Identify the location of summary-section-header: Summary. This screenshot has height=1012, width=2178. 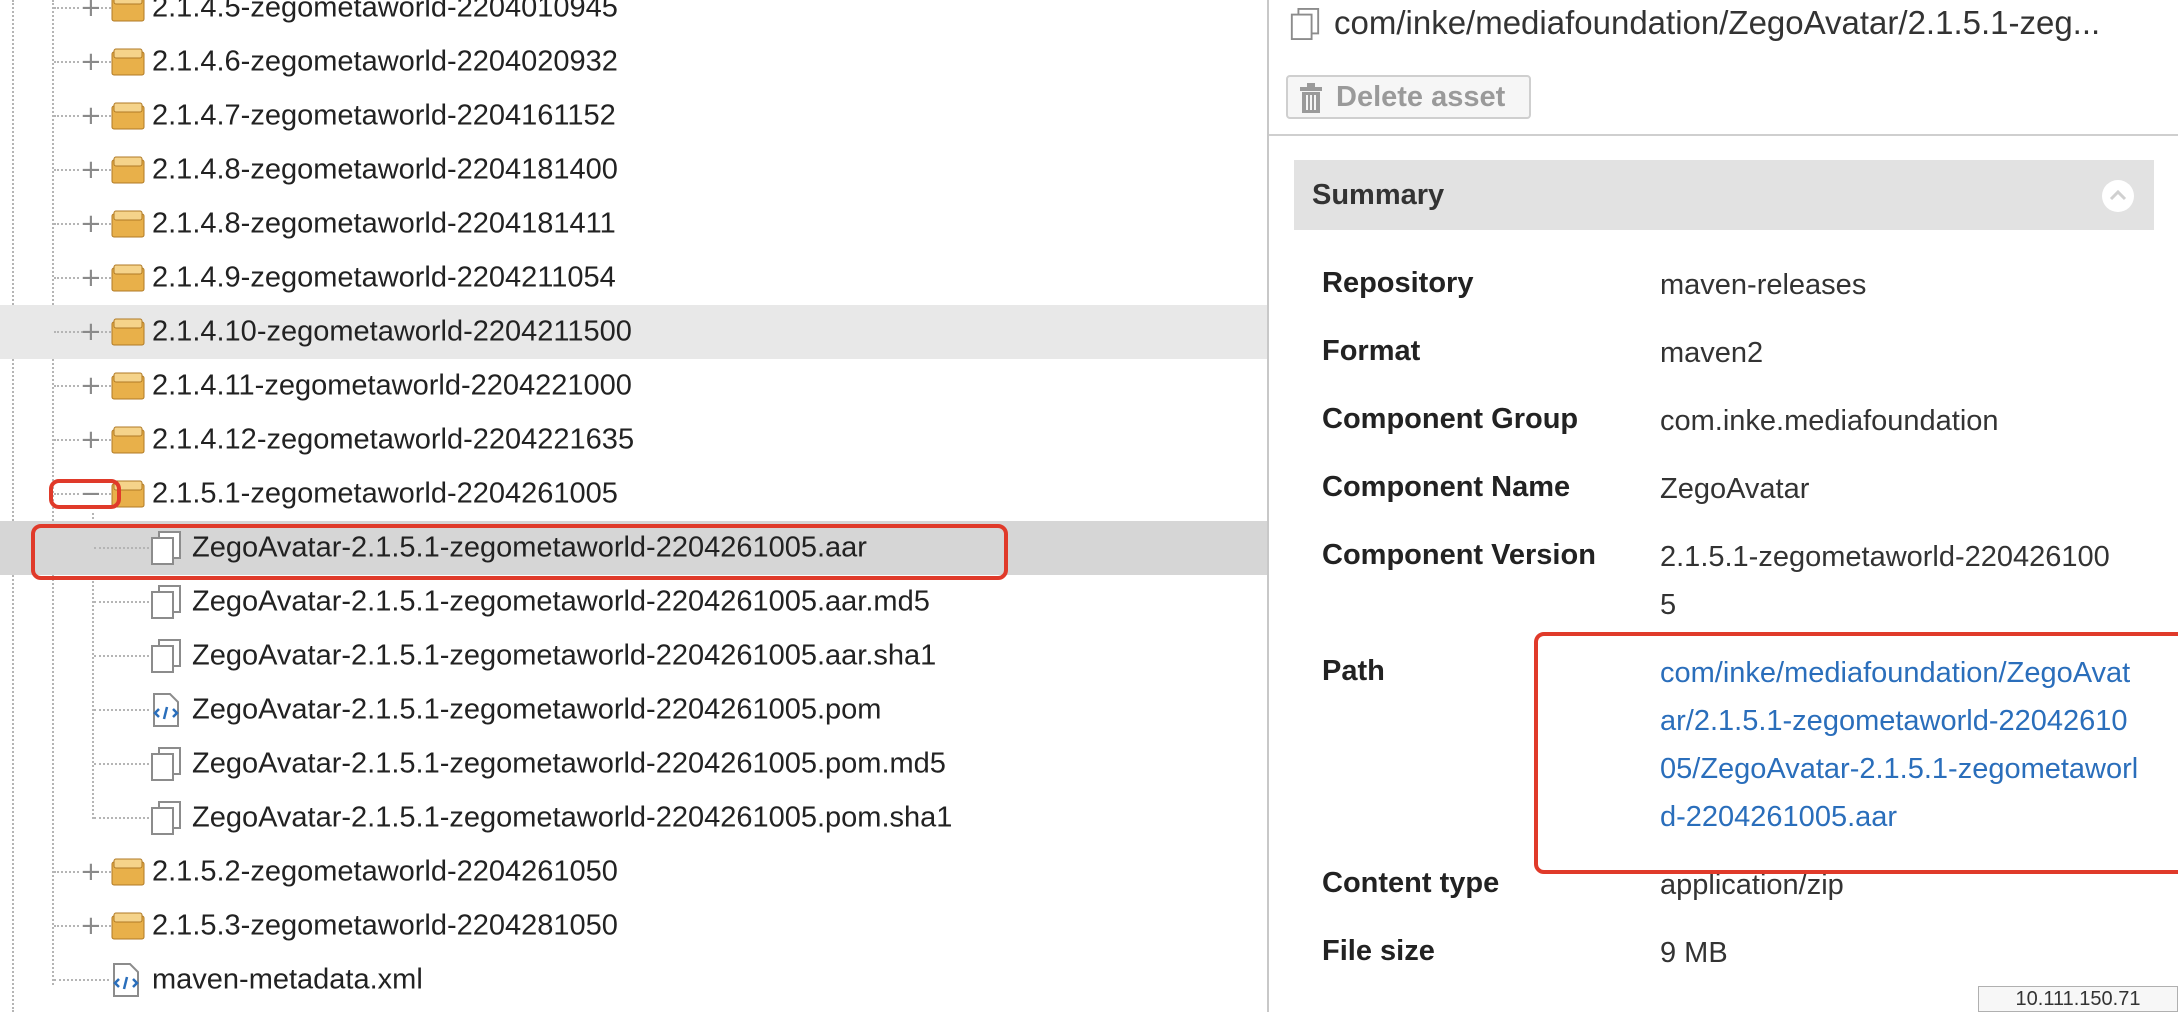
(1724, 195).